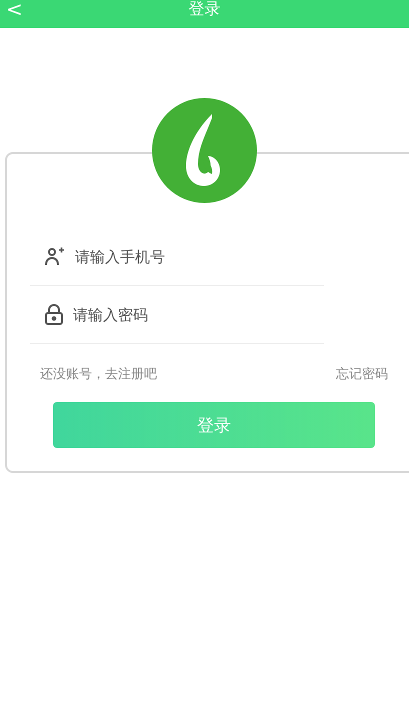  Describe the element at coordinates (204, 9) in the screenshot. I see `page-title: 登录` at that location.